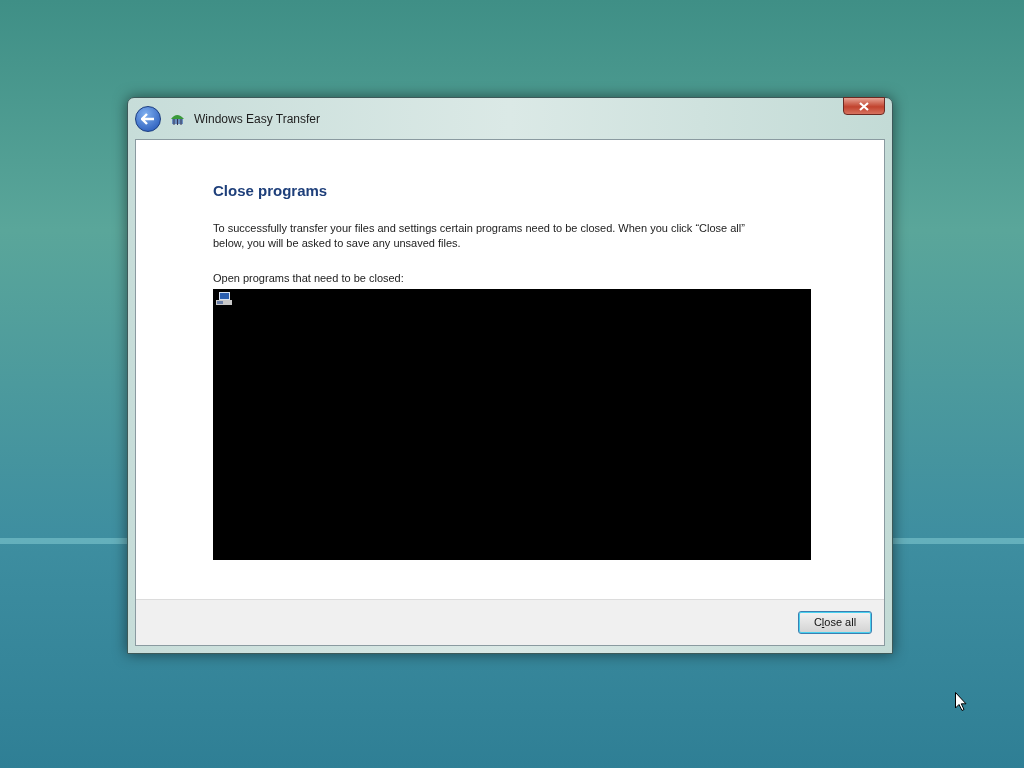  What do you see at coordinates (224, 299) in the screenshot?
I see `computer-program-icon` at bounding box center [224, 299].